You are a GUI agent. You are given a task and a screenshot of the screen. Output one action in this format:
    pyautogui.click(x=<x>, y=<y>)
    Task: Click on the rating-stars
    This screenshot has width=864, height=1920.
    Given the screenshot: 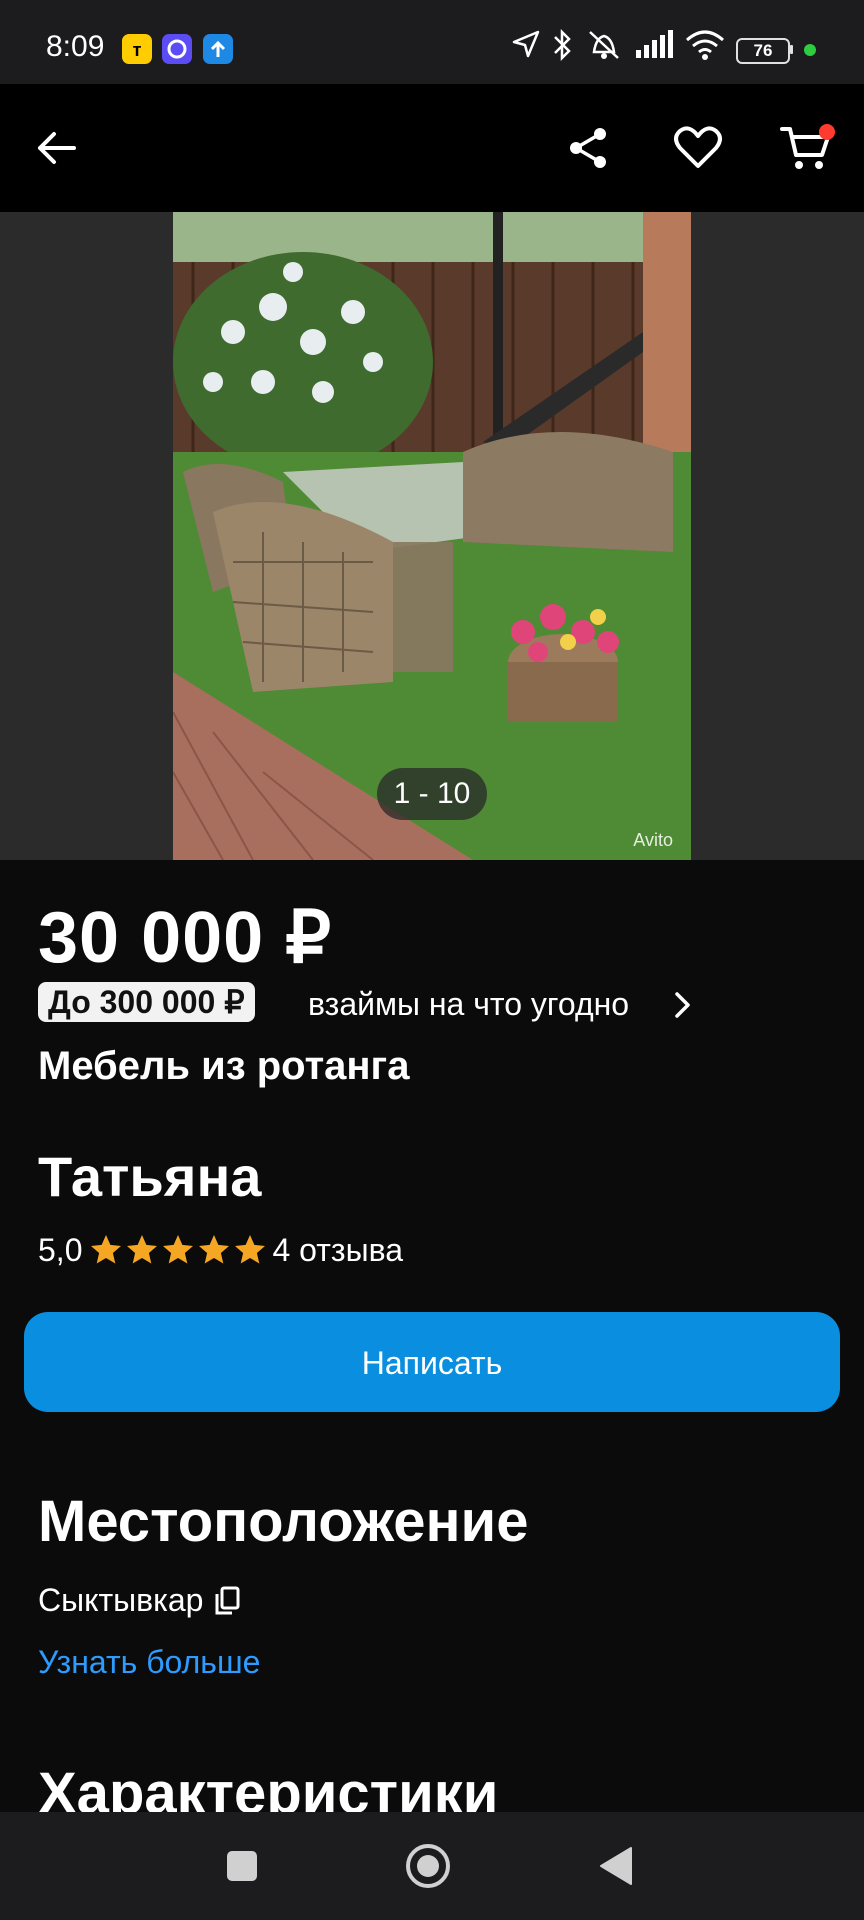 What is the action you would take?
    pyautogui.click(x=178, y=1250)
    